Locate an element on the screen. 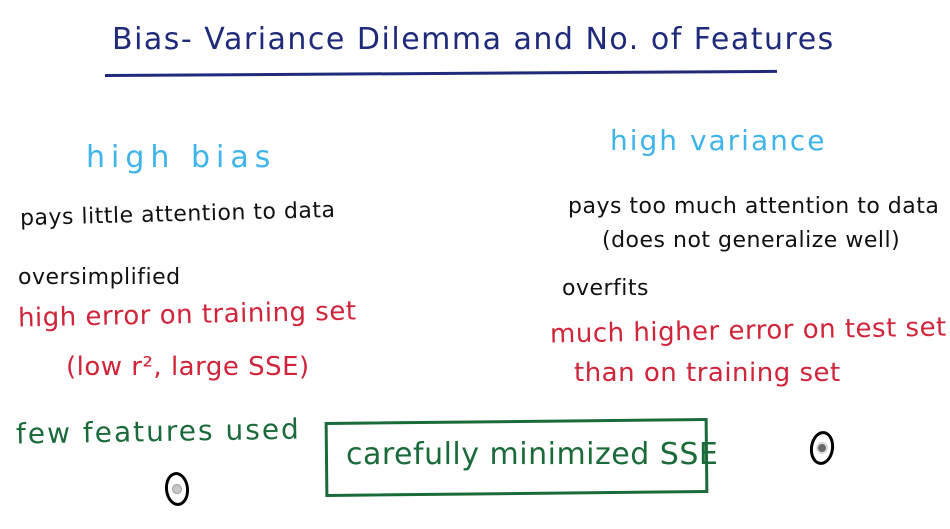 The height and width of the screenshot is (529, 950). few-features-note: few features used is located at coordinates (158, 431).